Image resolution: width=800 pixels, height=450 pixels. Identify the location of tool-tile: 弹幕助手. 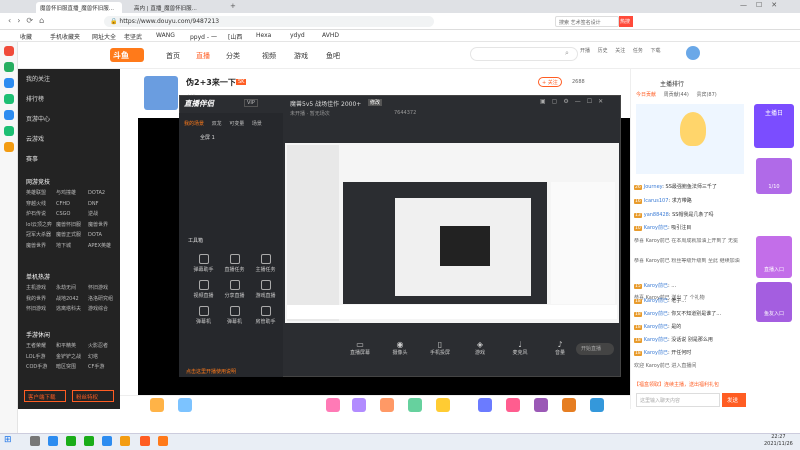
(203, 265).